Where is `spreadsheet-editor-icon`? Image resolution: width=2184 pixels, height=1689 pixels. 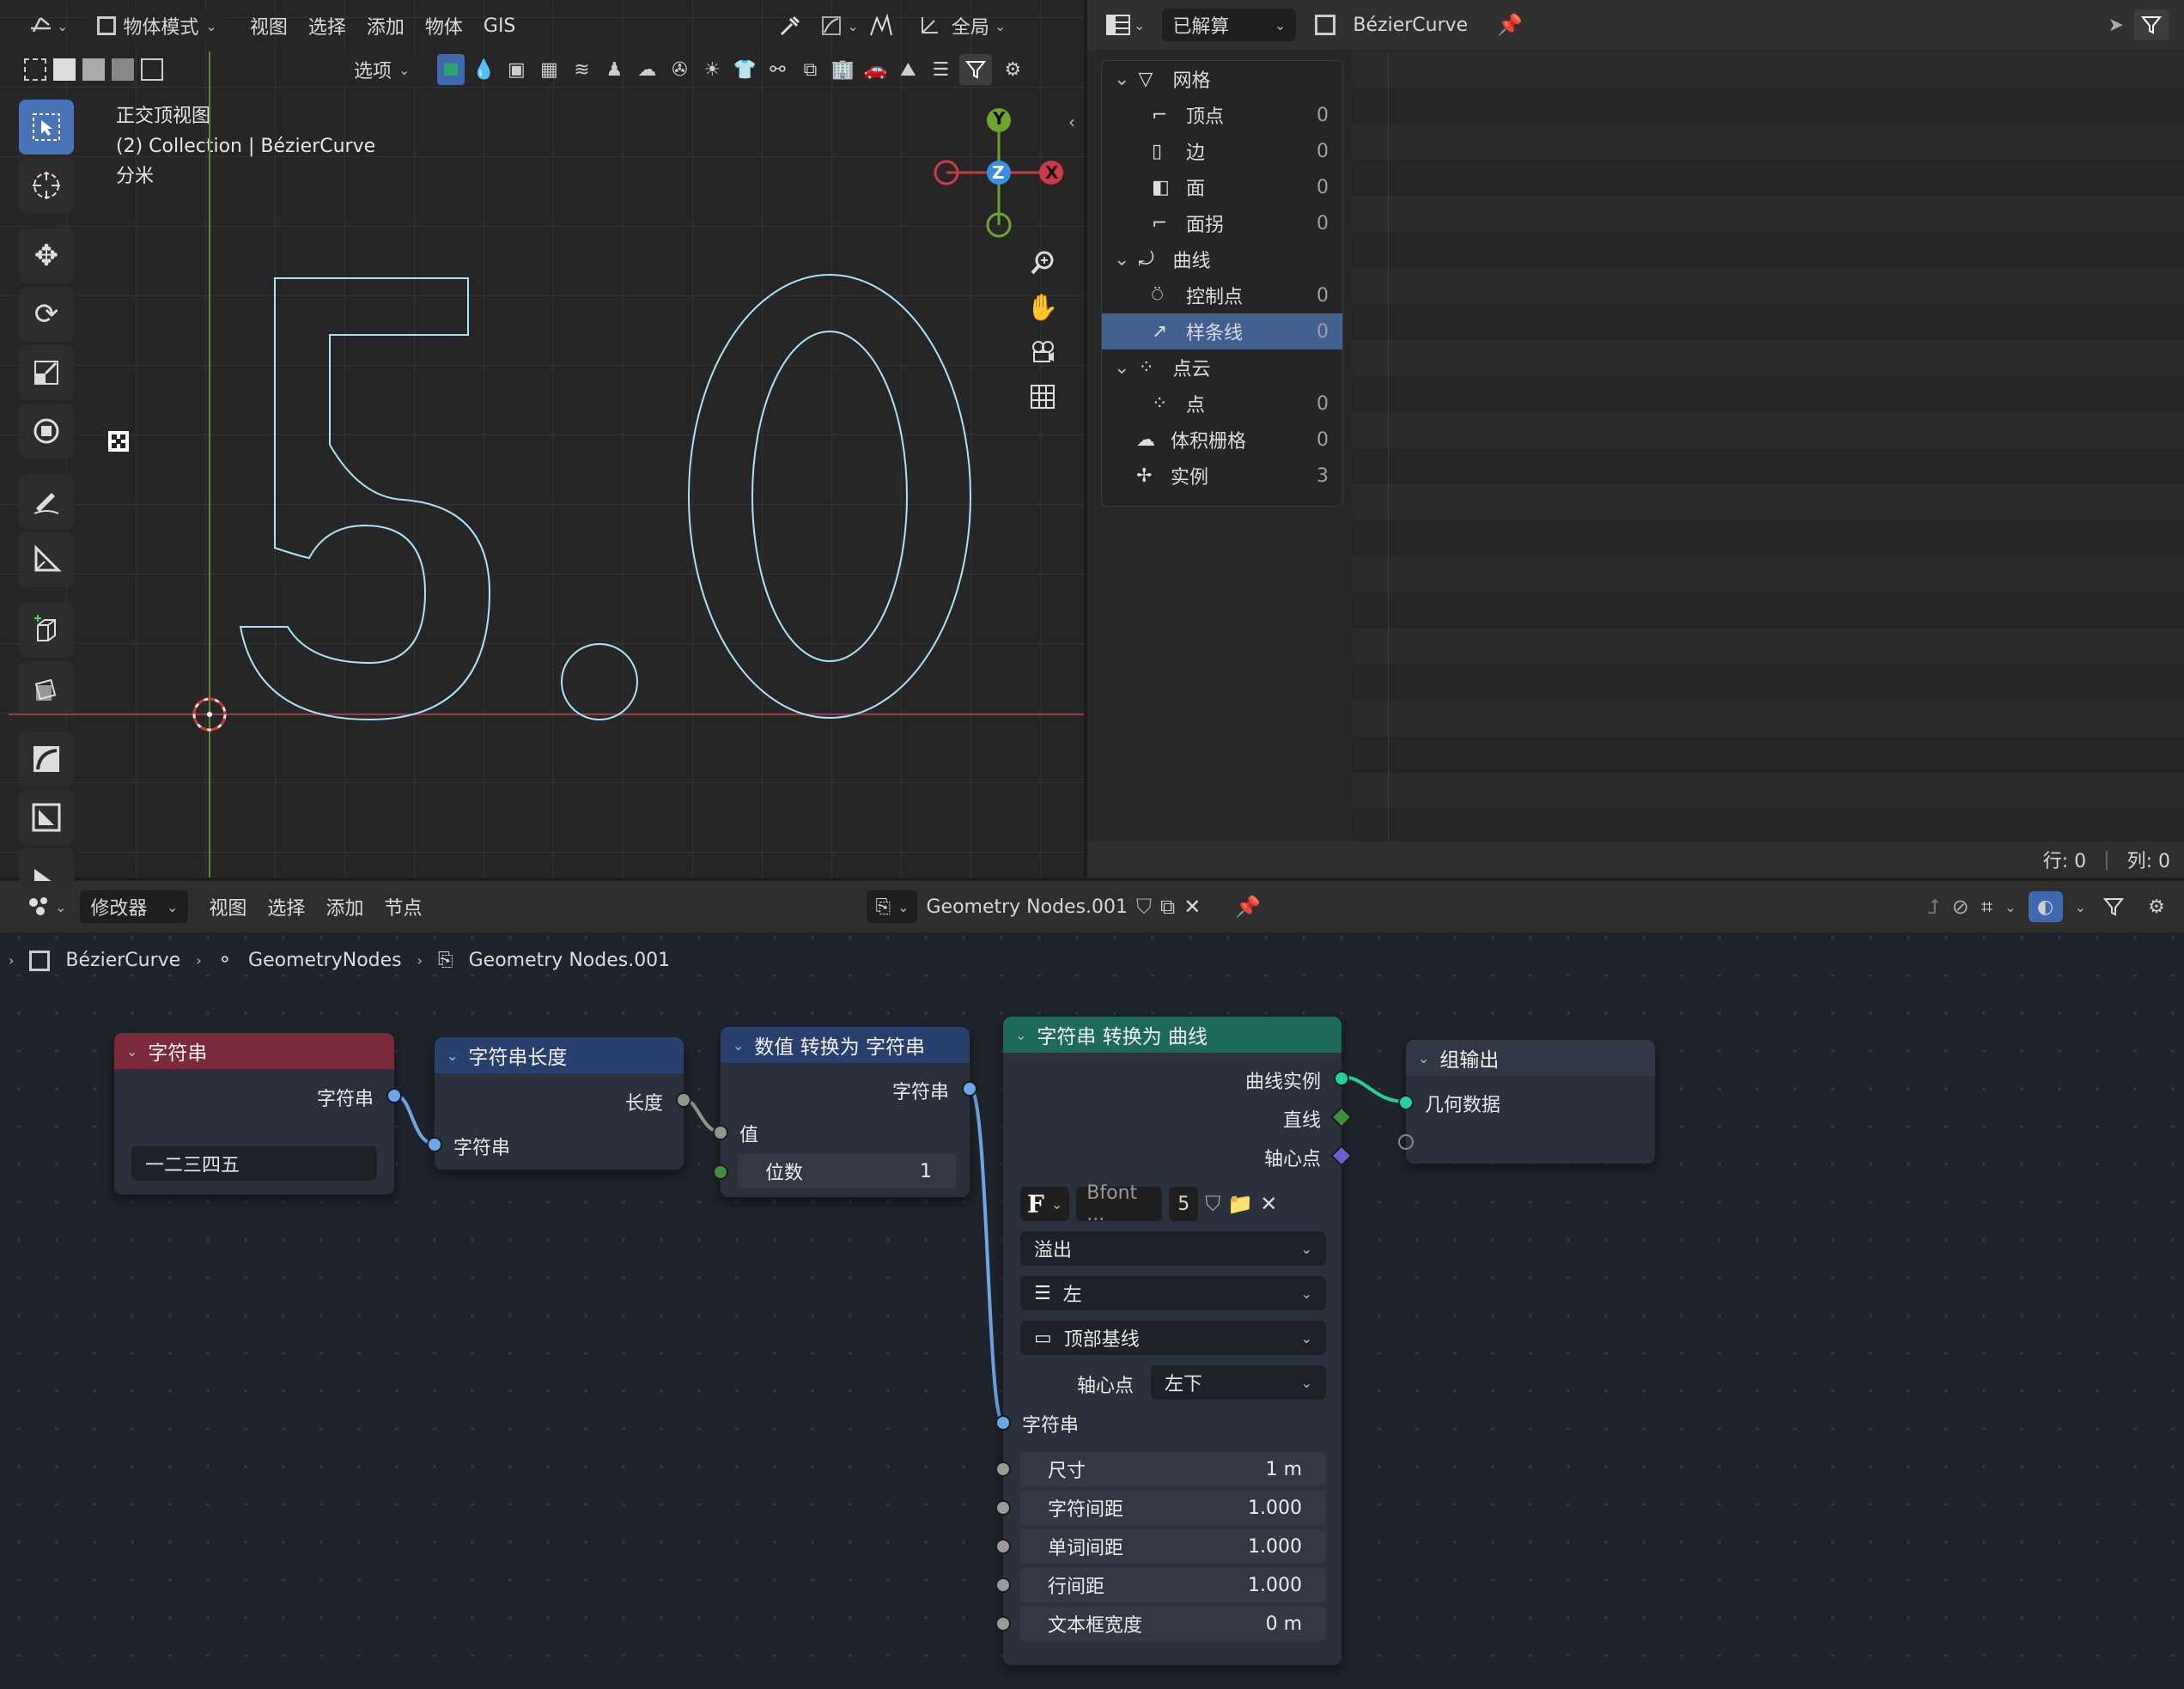
spreadsheet-editor-icon is located at coordinates (1118, 24).